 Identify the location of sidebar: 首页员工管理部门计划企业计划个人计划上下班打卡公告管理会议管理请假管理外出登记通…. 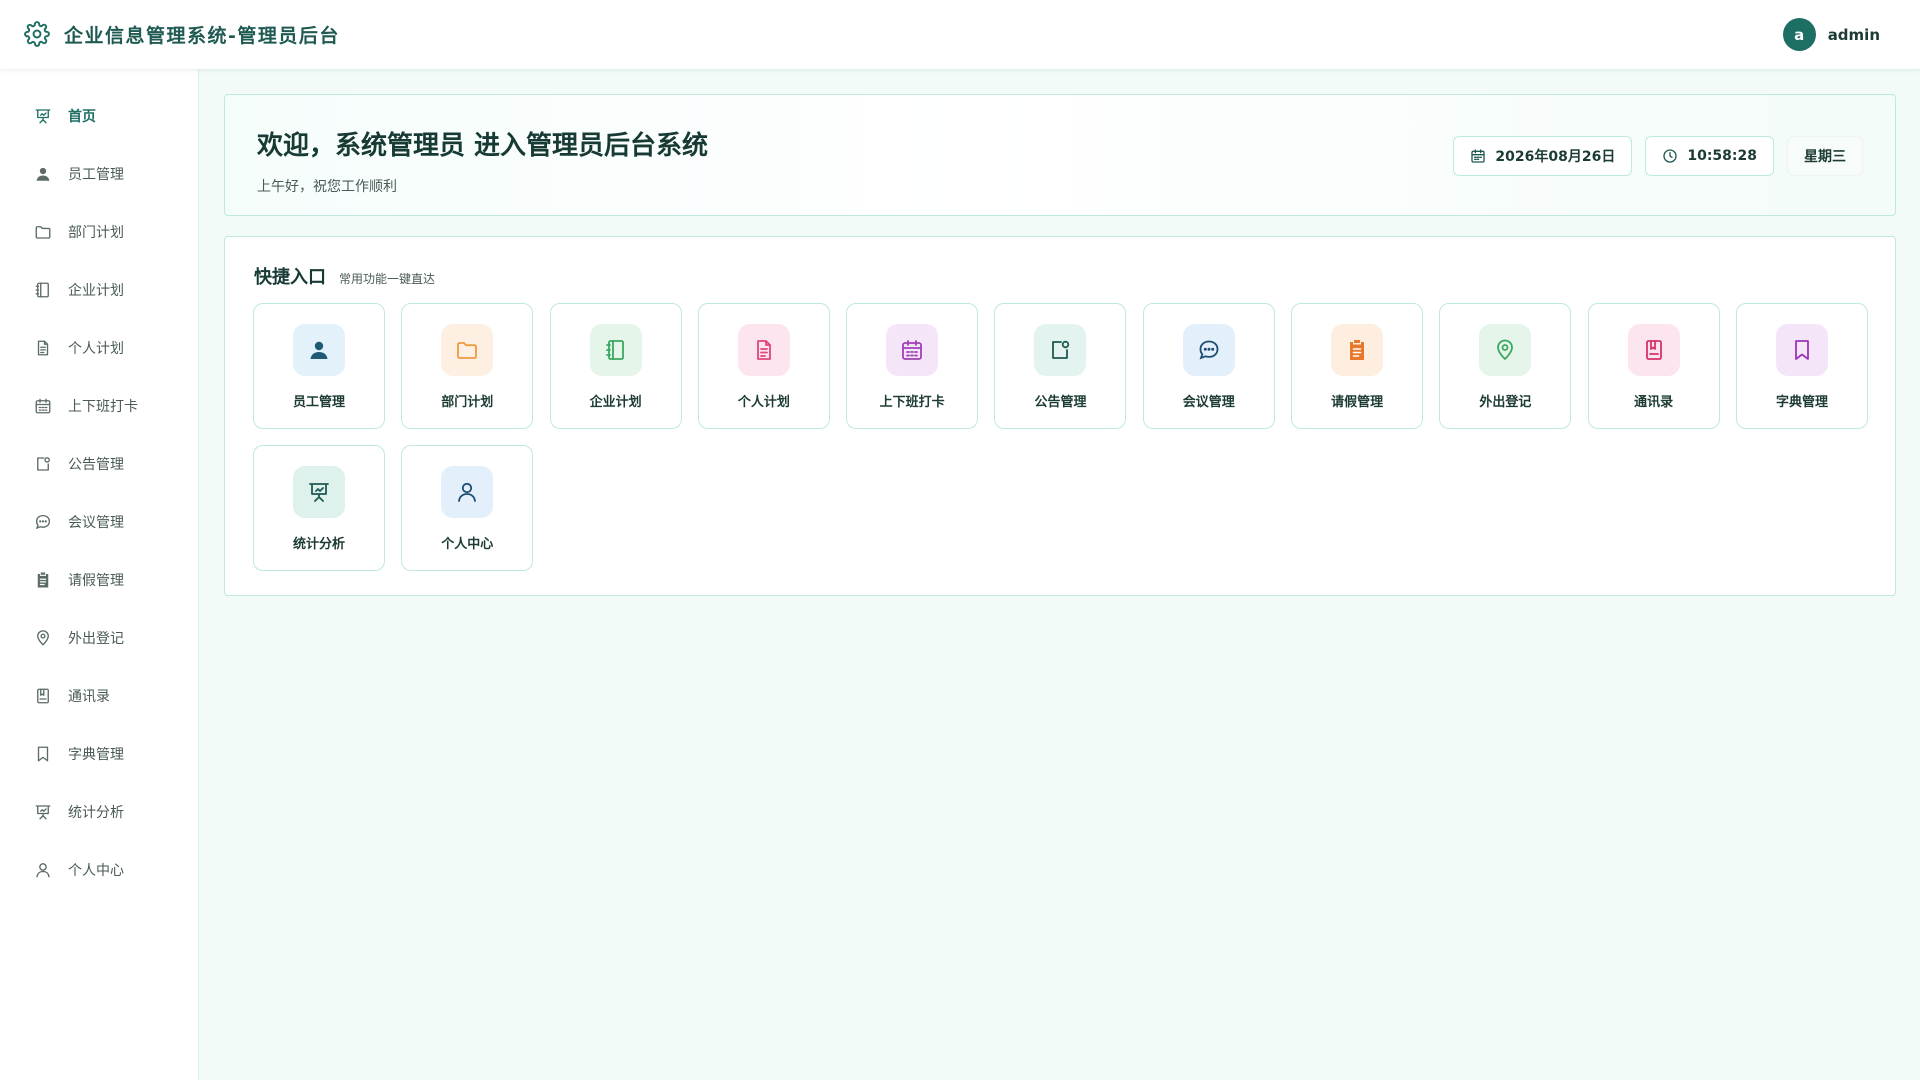
(99, 574).